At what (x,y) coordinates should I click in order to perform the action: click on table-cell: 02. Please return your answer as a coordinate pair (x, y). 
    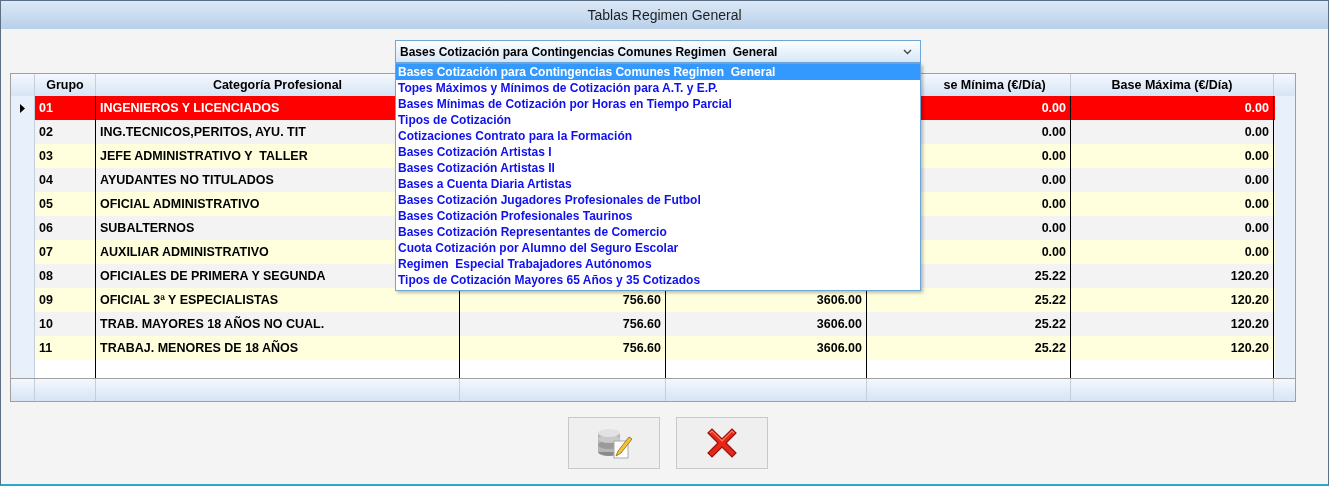
    Looking at the image, I should click on (46, 132).